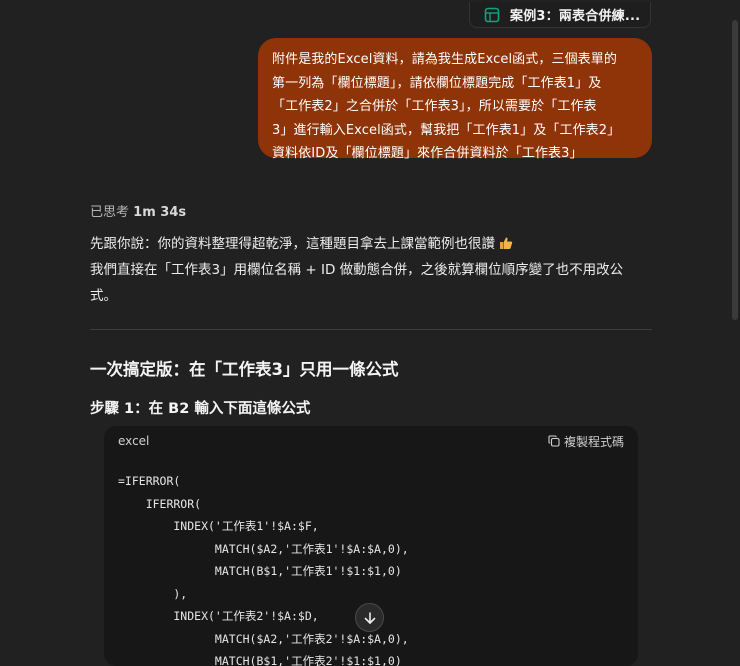 This screenshot has width=740, height=666. Describe the element at coordinates (292, 244) in the screenshot. I see `reply-line: 先跟你說：你的資料整理得超乾淨，這種題目拿去上課當範例也很讚` at that location.